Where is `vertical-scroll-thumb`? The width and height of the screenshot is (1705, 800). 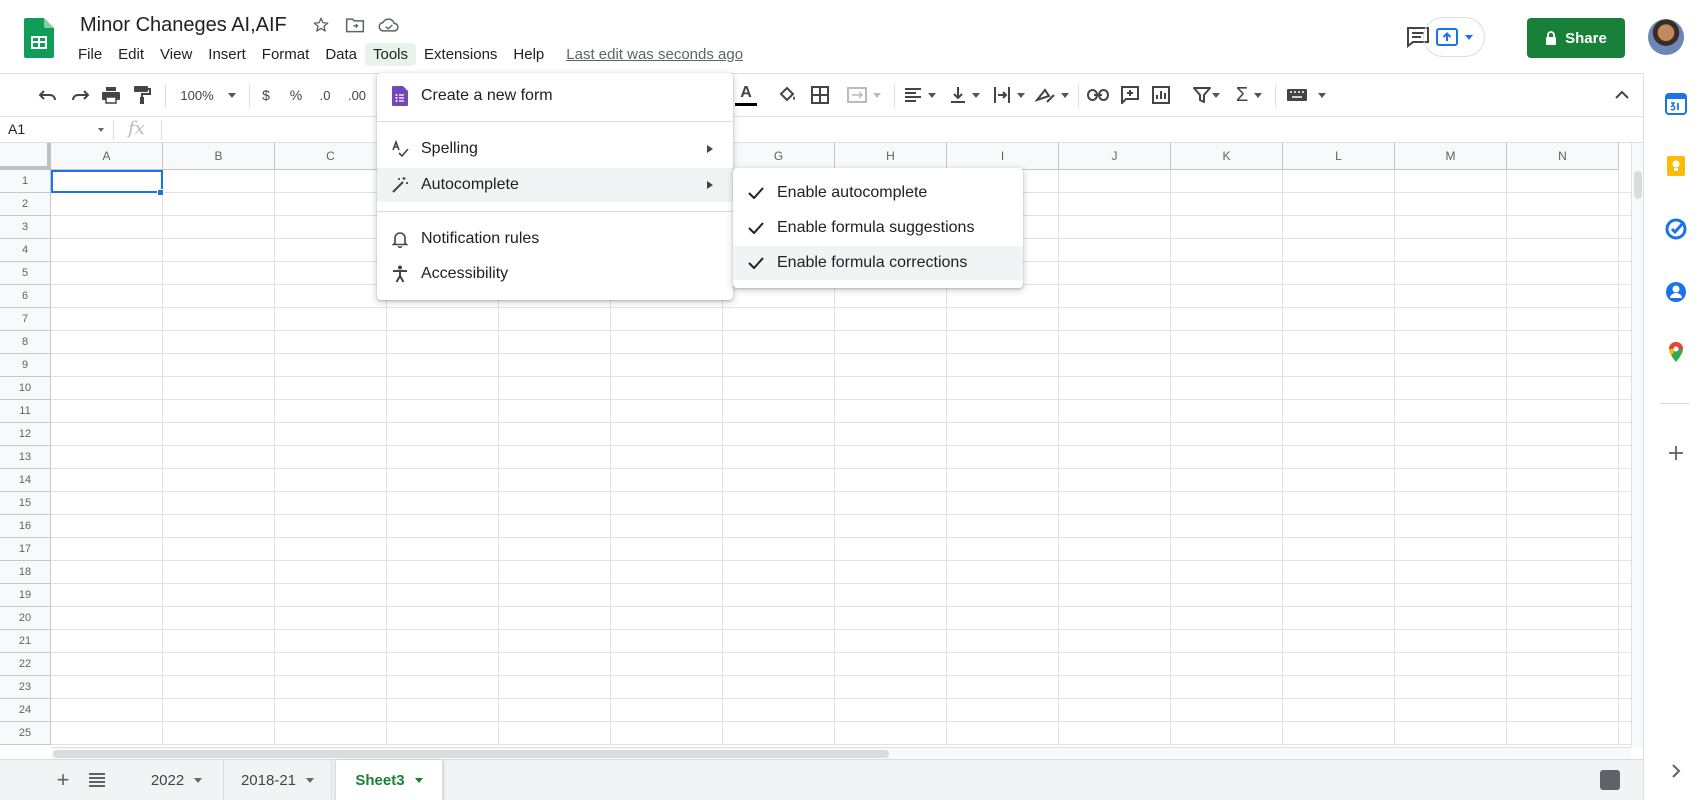
vertical-scroll-thumb is located at coordinates (1638, 185).